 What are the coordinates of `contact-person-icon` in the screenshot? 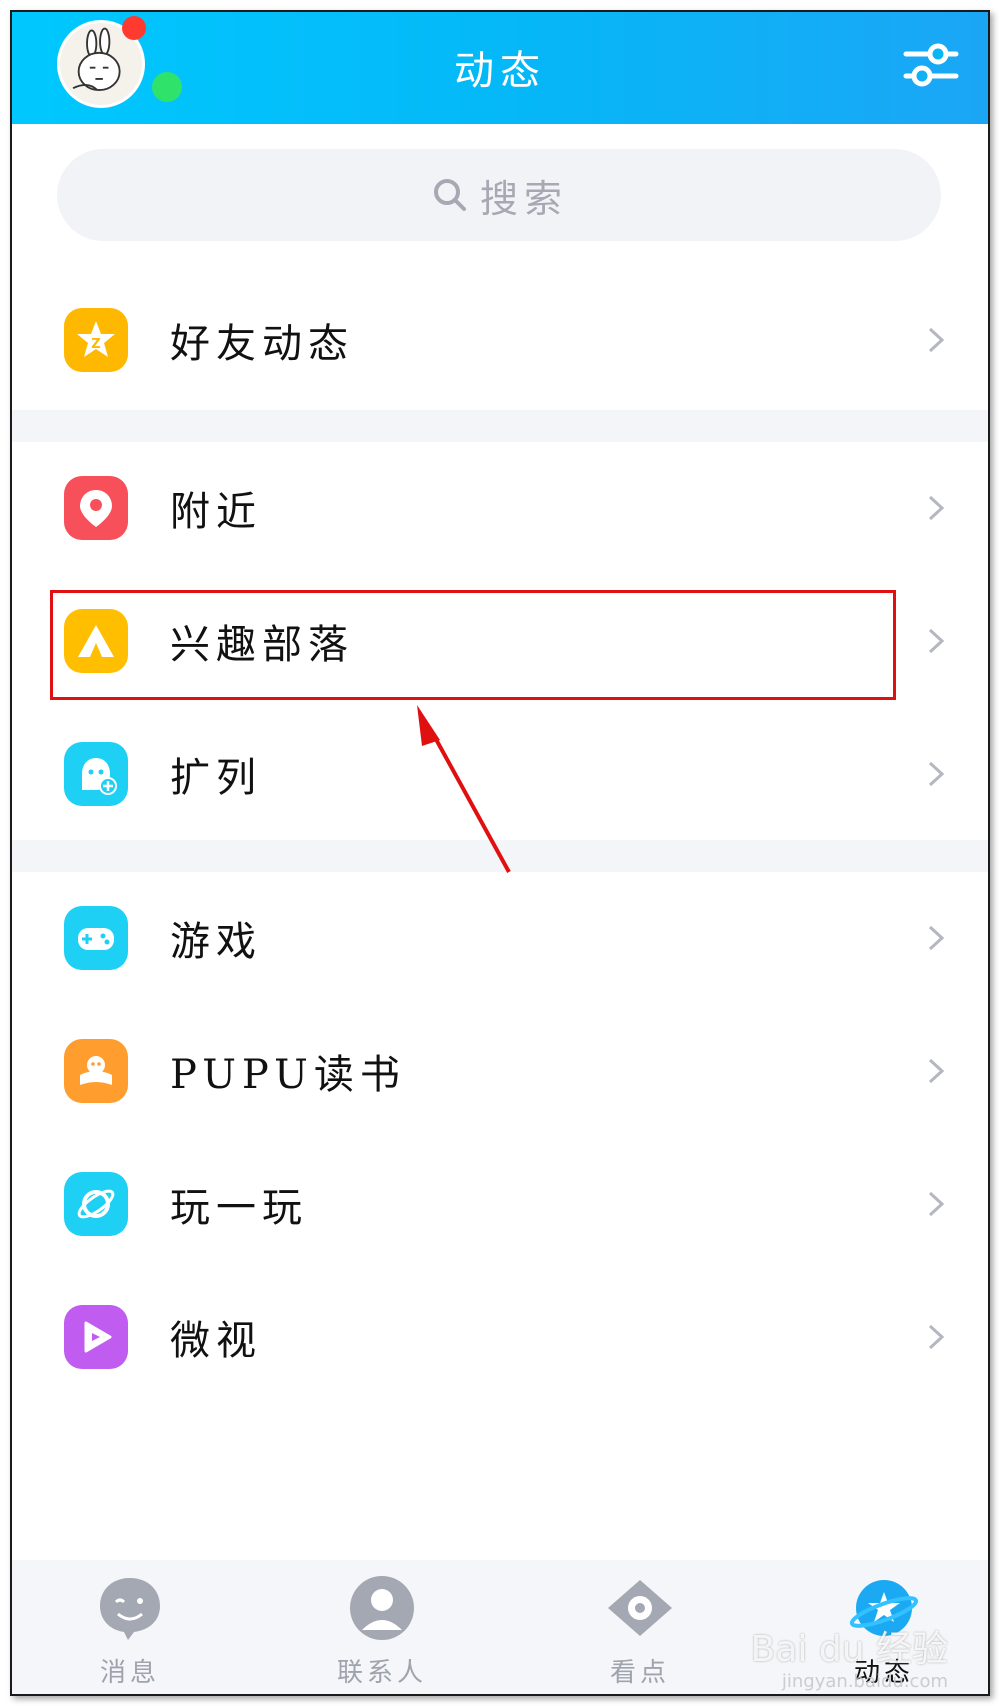 It's located at (382, 1608).